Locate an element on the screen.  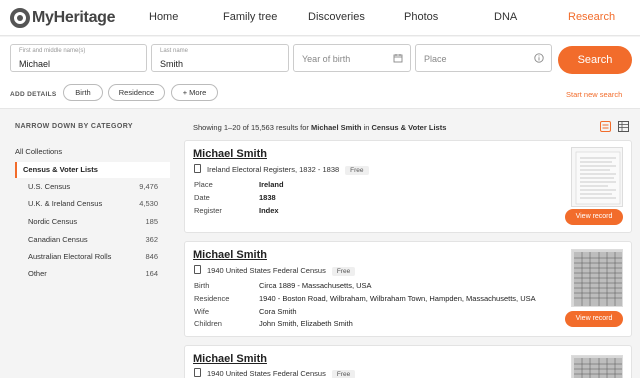
nav-photos: Photos is located at coordinates (421, 17).